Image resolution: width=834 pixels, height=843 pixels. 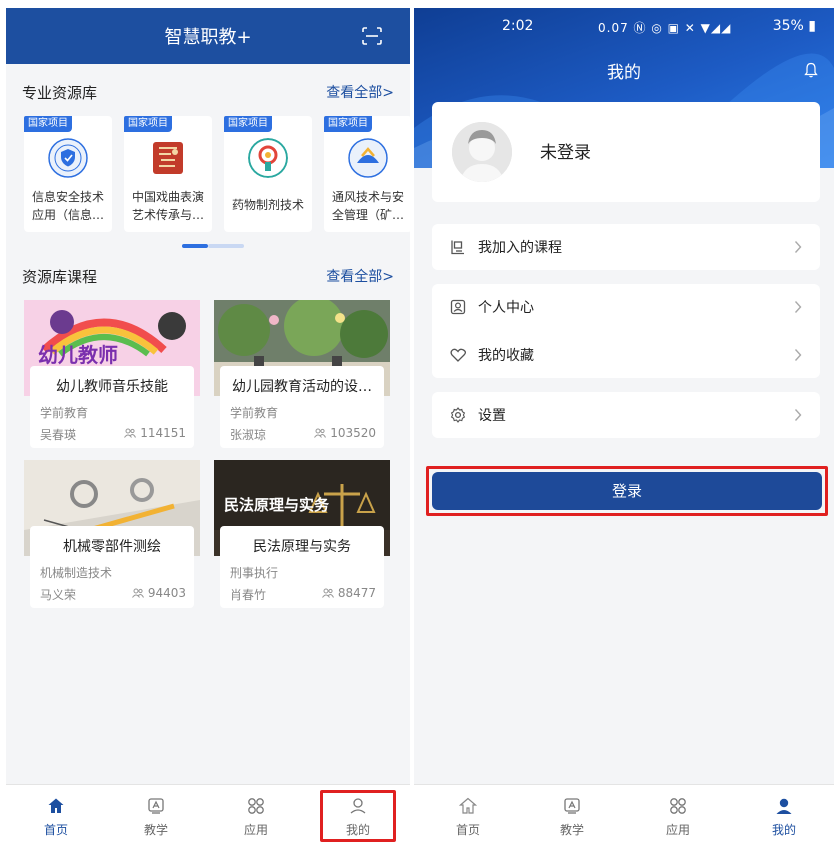 What do you see at coordinates (356, 593) in the screenshot?
I see `course-views-count: 88477` at bounding box center [356, 593].